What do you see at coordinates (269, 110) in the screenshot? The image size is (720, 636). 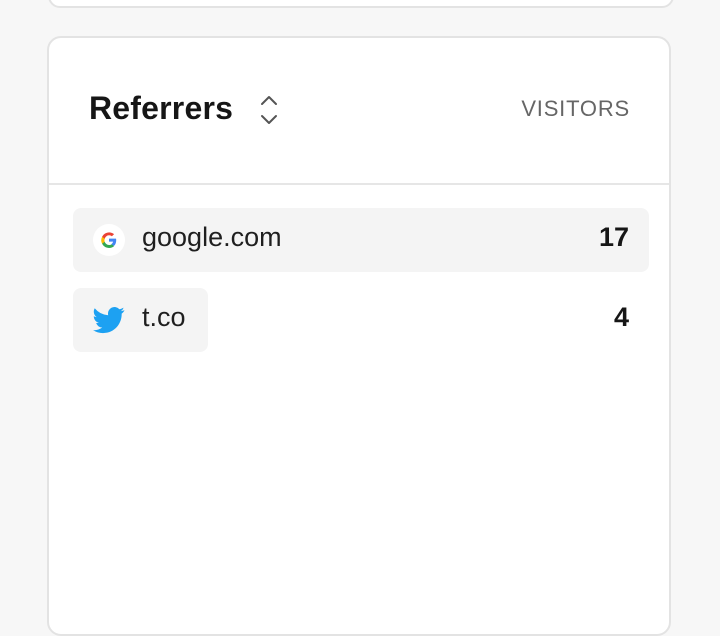 I see `sort-toggle-icon` at bounding box center [269, 110].